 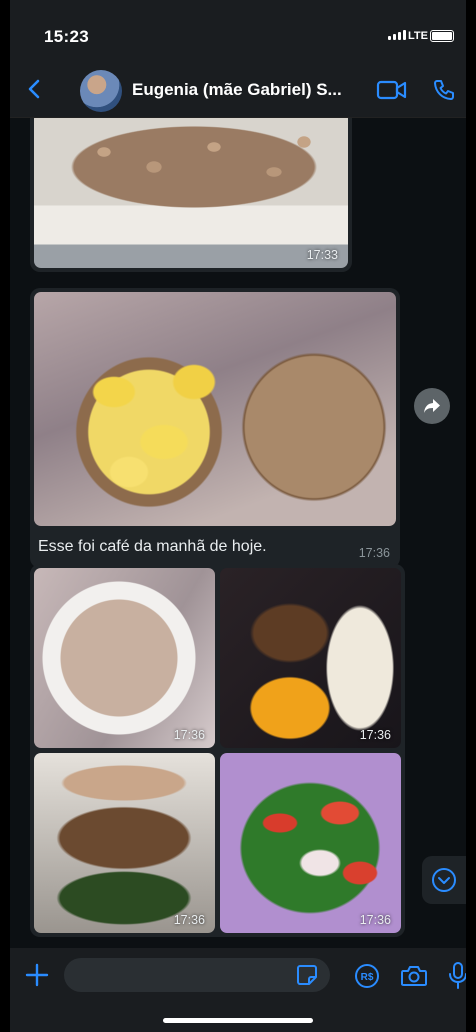 I want to click on caption-row: Esse foi café da manhã de hoje. 17:36, so click(x=215, y=545).